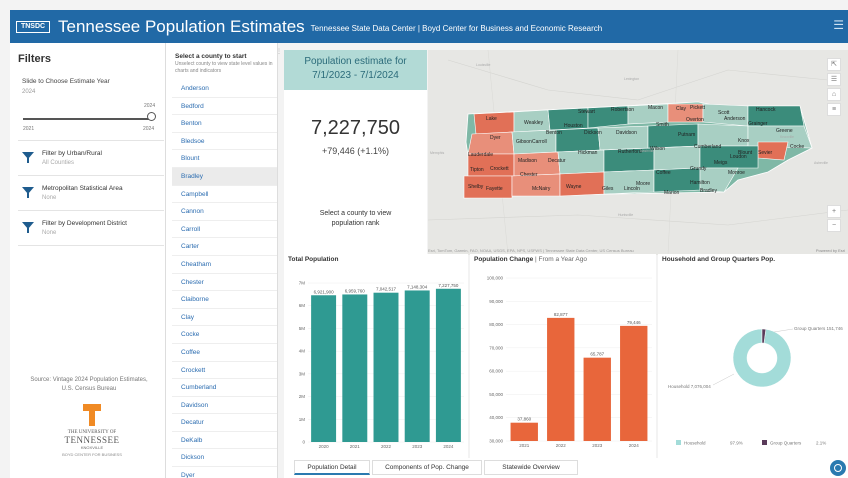  I want to click on county-label: Rutherford, so click(630, 152).